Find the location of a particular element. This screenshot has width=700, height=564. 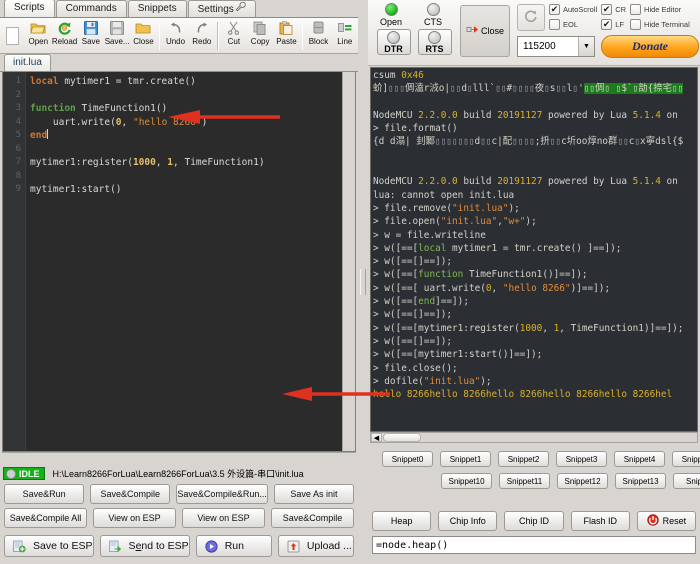

snippet-button-row2-1: Snippet11 is located at coordinates (524, 481).